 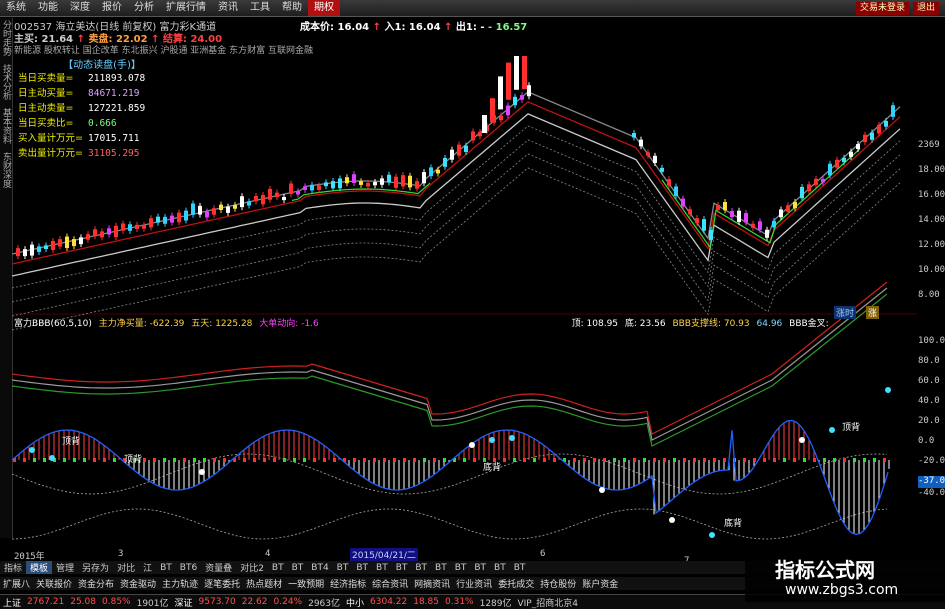 I want to click on menu-item-1: 功能, so click(x=48, y=8).